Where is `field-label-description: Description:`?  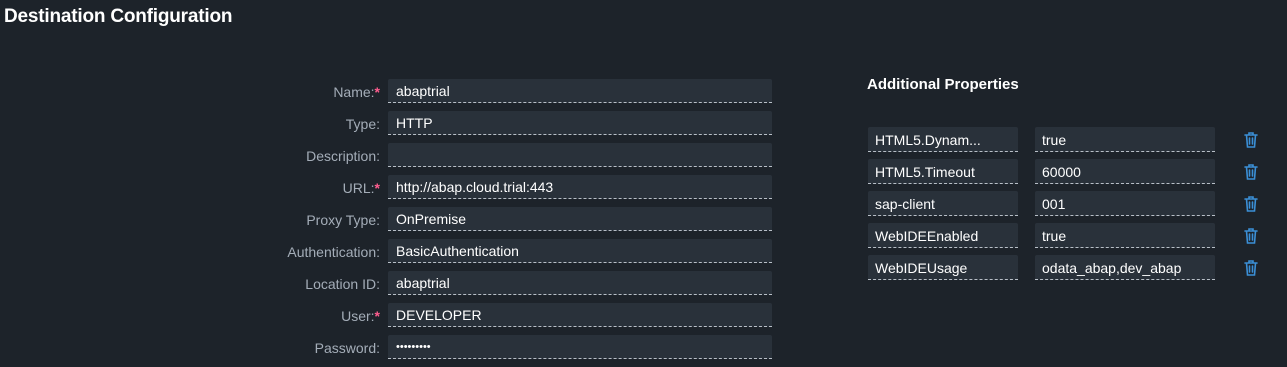
field-label-description: Description: is located at coordinates (343, 156).